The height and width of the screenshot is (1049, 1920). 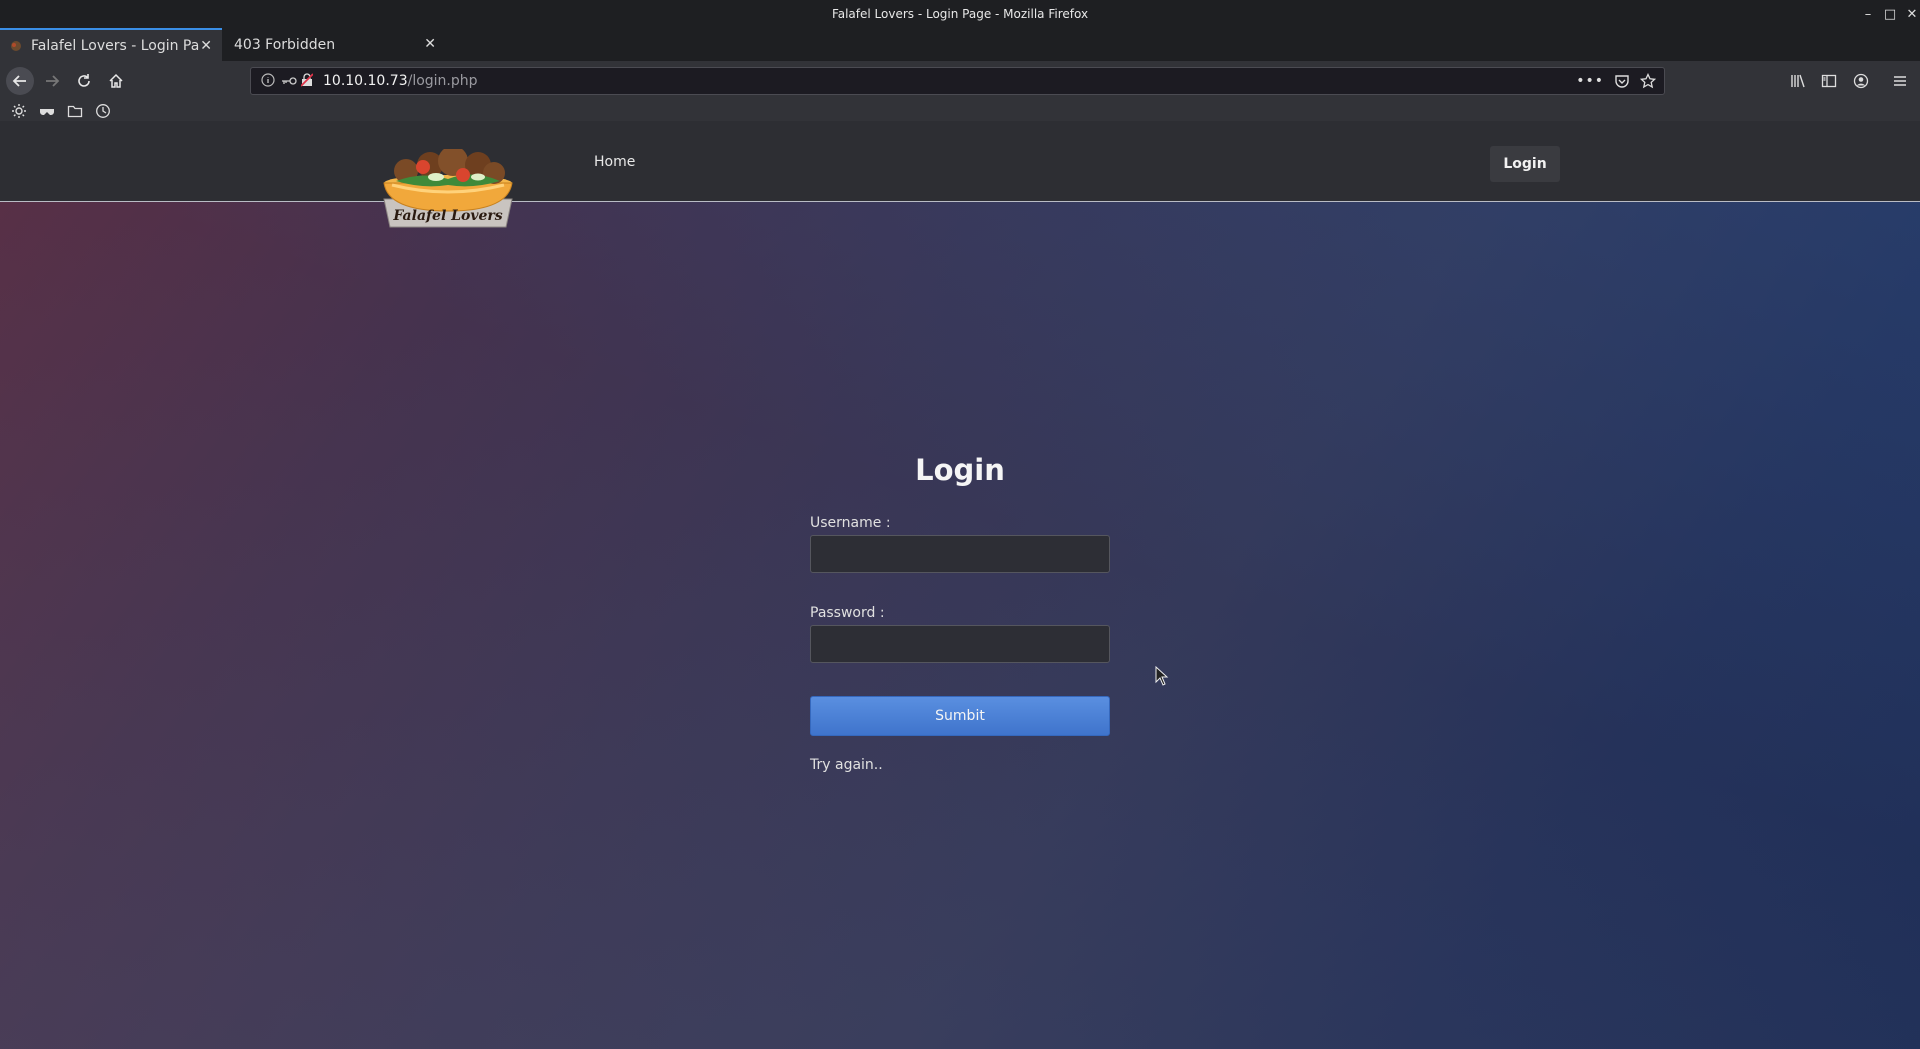 I want to click on tab-403-forbidden: 403 Forbidden ✕, so click(x=335, y=44).